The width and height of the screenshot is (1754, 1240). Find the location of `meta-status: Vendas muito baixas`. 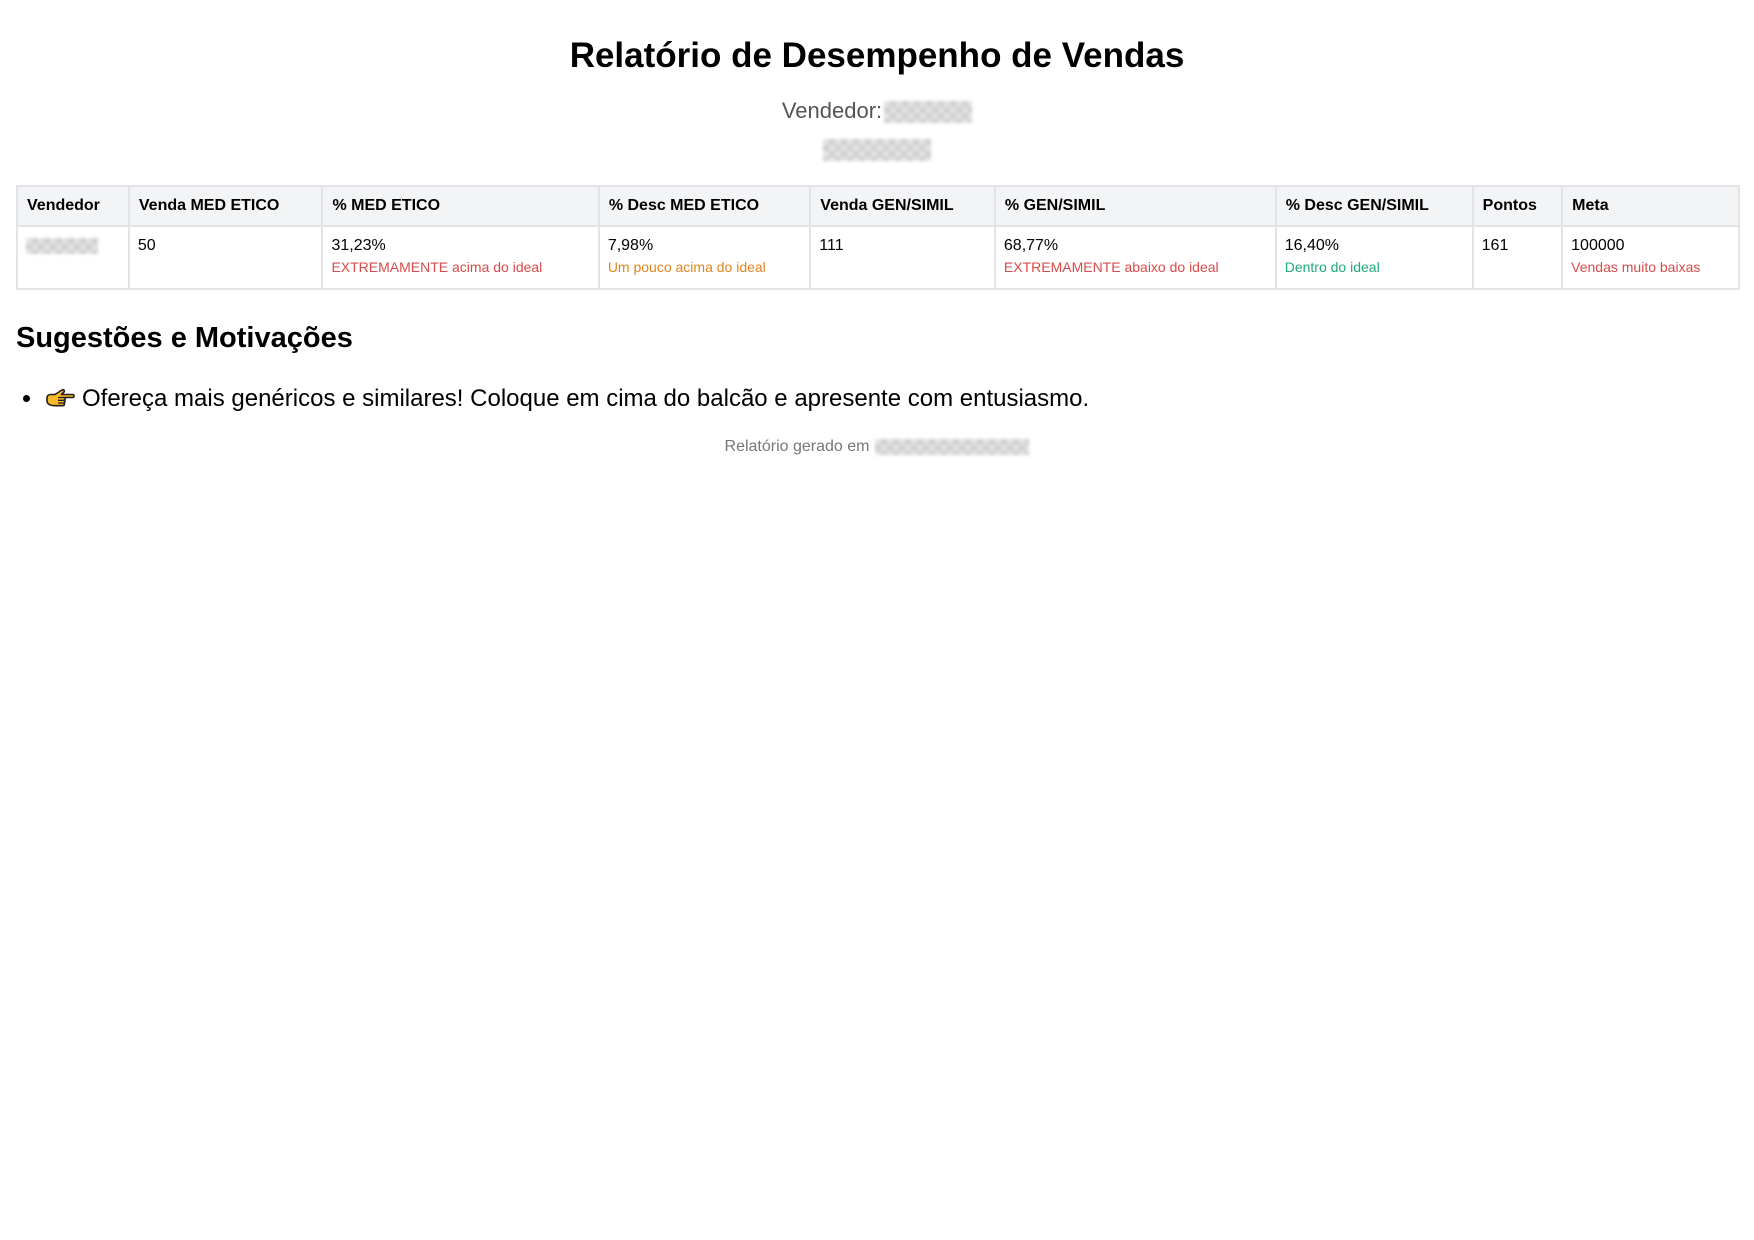

meta-status: Vendas muito baixas is located at coordinates (1636, 267).